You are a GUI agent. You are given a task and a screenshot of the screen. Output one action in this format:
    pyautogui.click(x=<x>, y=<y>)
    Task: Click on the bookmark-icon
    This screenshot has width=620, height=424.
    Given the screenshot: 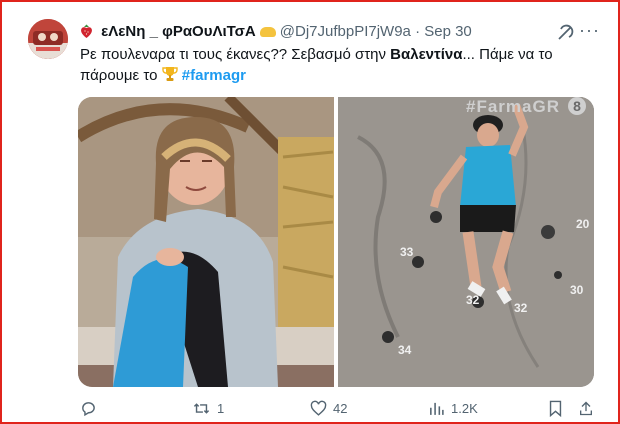 What is the action you would take?
    pyautogui.click(x=555, y=408)
    